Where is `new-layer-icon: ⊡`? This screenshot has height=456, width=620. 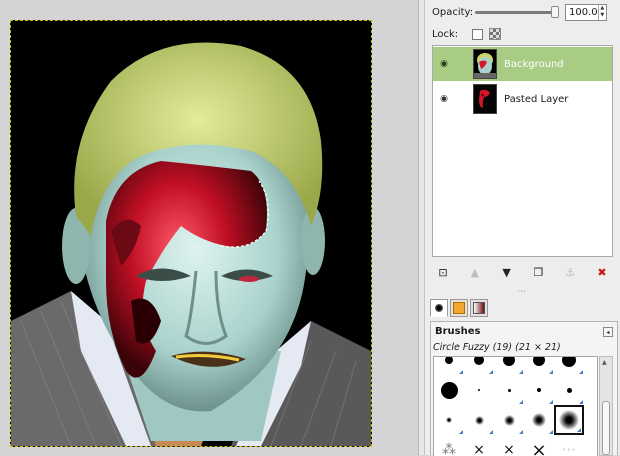 new-layer-icon: ⊡ is located at coordinates (443, 272).